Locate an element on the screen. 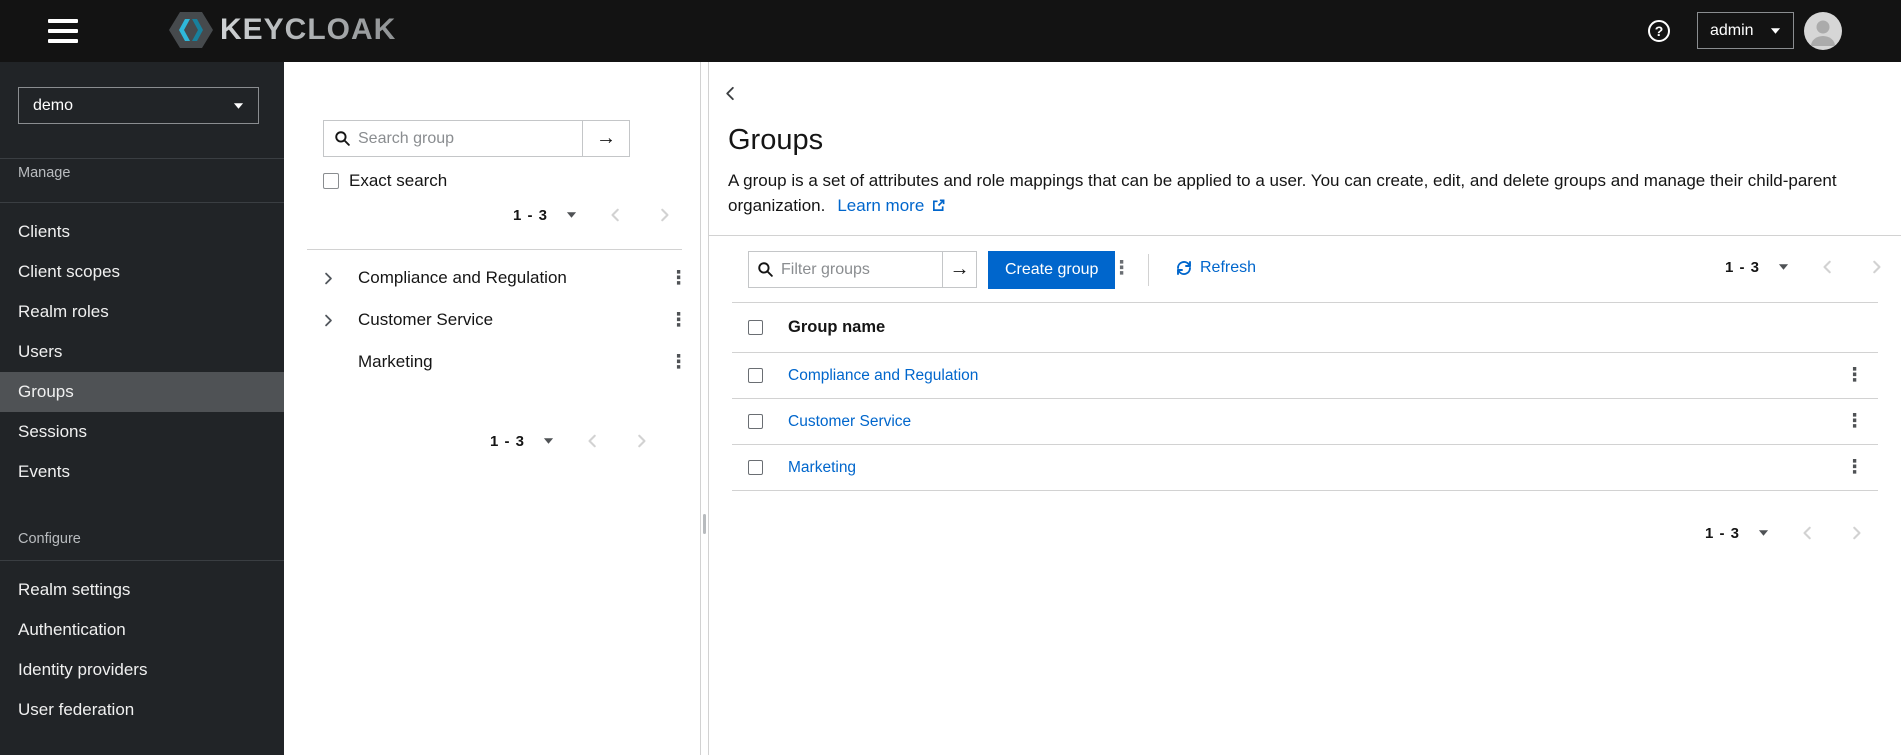 The height and width of the screenshot is (755, 1901). filter-groups-input is located at coordinates (845, 269).